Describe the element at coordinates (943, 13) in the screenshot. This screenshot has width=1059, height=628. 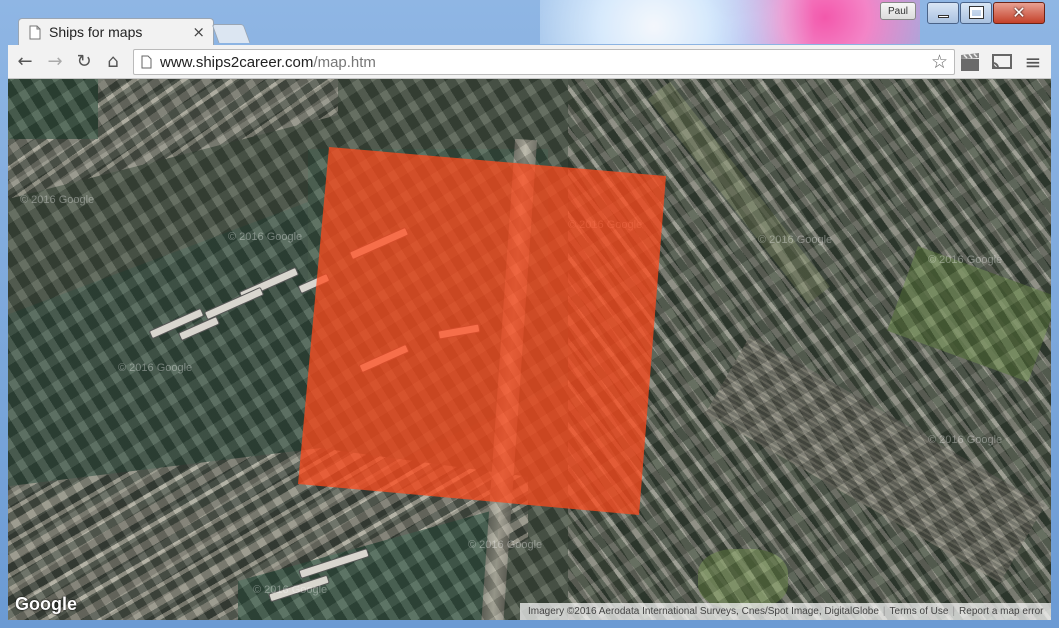
I see `minimize-button` at that location.